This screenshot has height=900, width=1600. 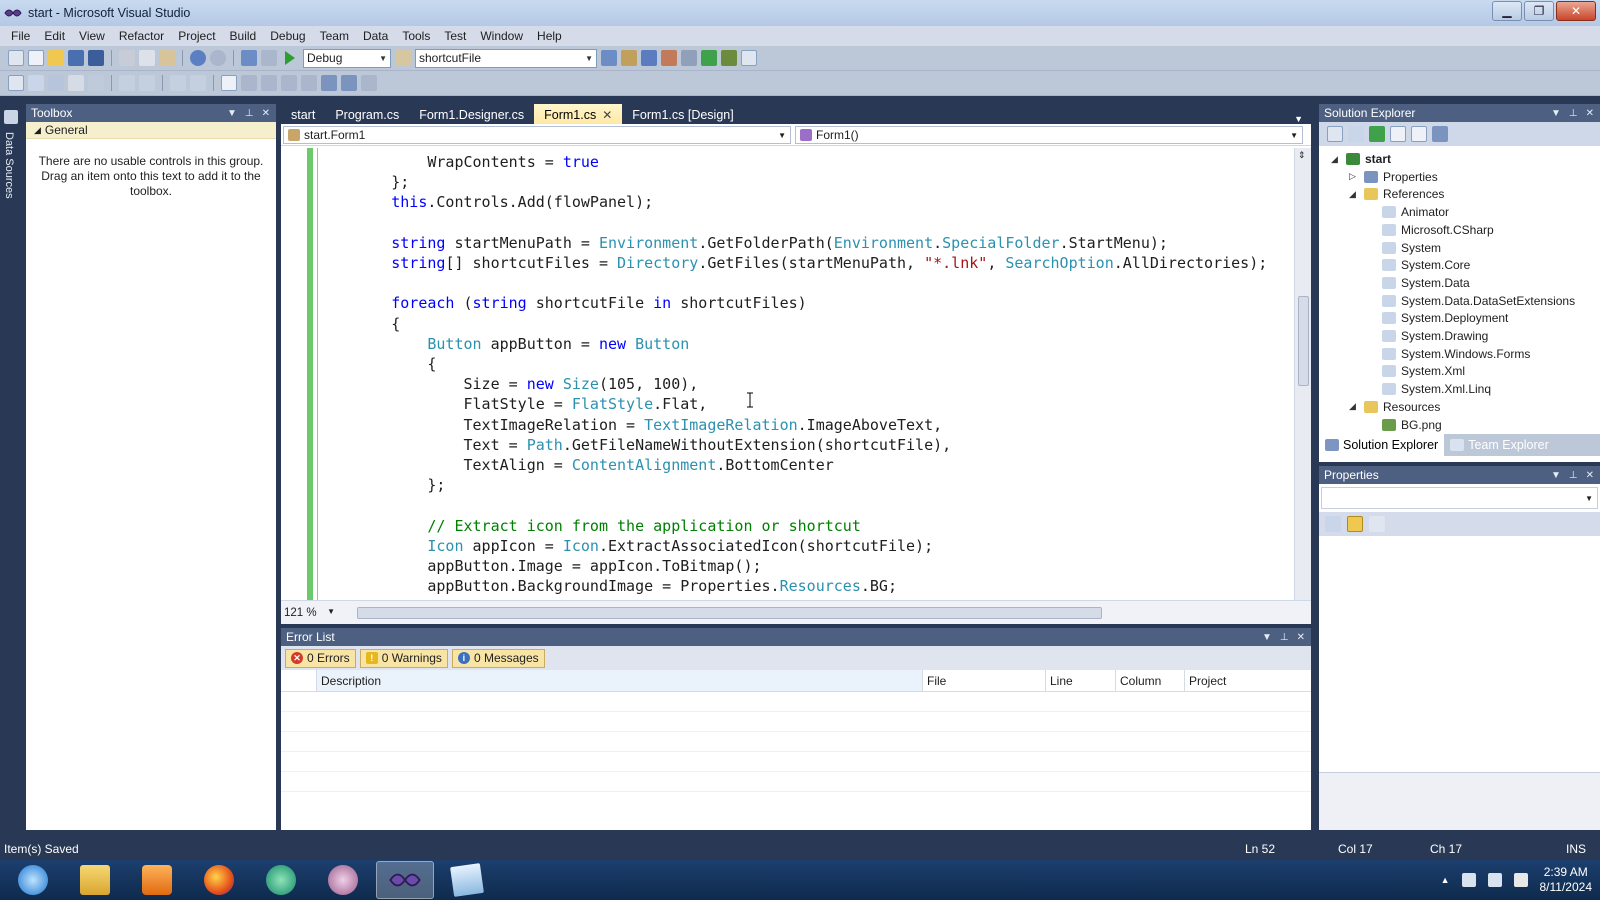 What do you see at coordinates (1468, 880) in the screenshot?
I see `action-center-flag-icon` at bounding box center [1468, 880].